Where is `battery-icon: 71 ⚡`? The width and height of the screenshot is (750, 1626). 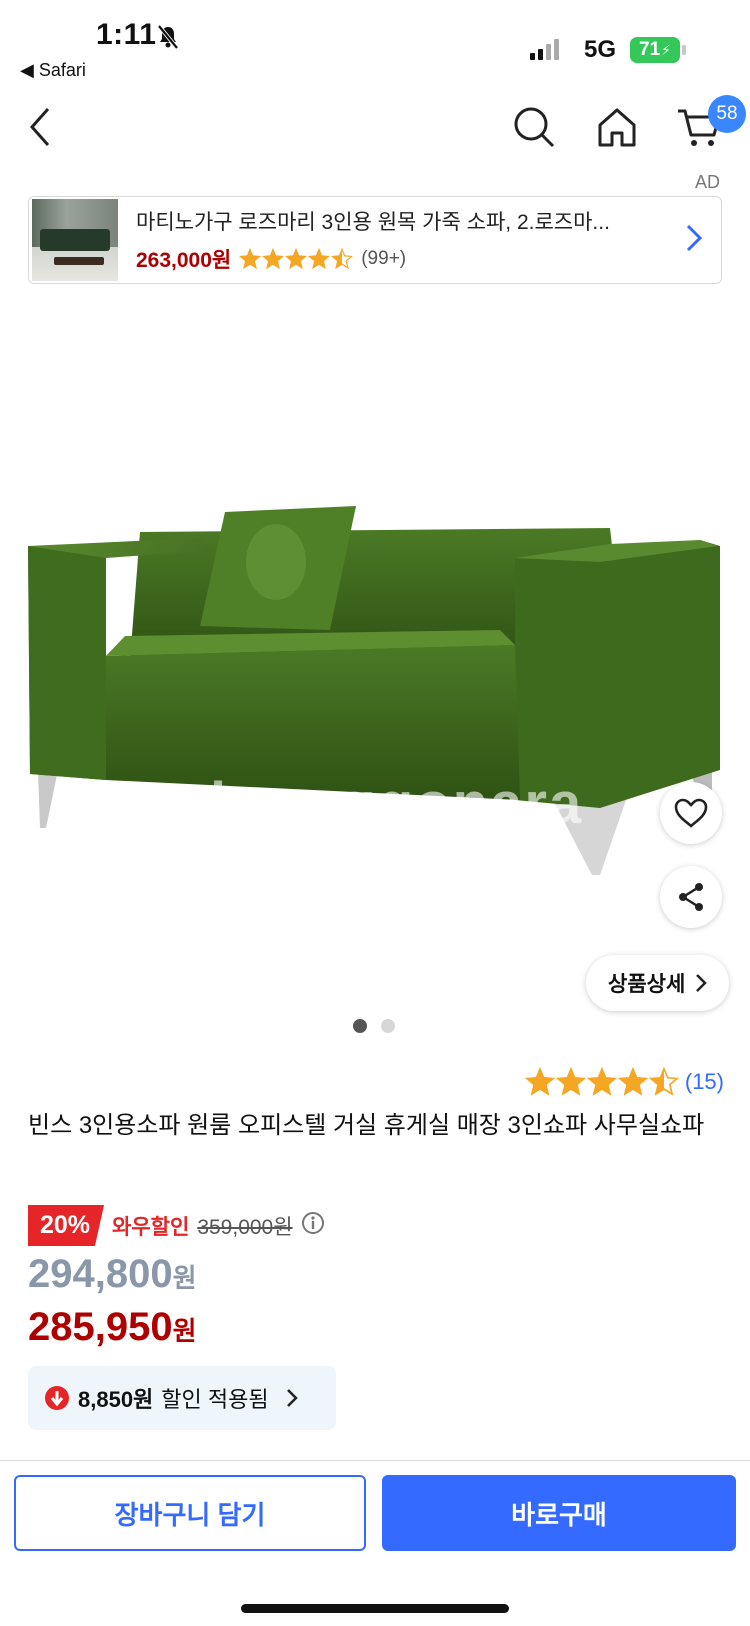
battery-icon: 71 ⚡ is located at coordinates (655, 50).